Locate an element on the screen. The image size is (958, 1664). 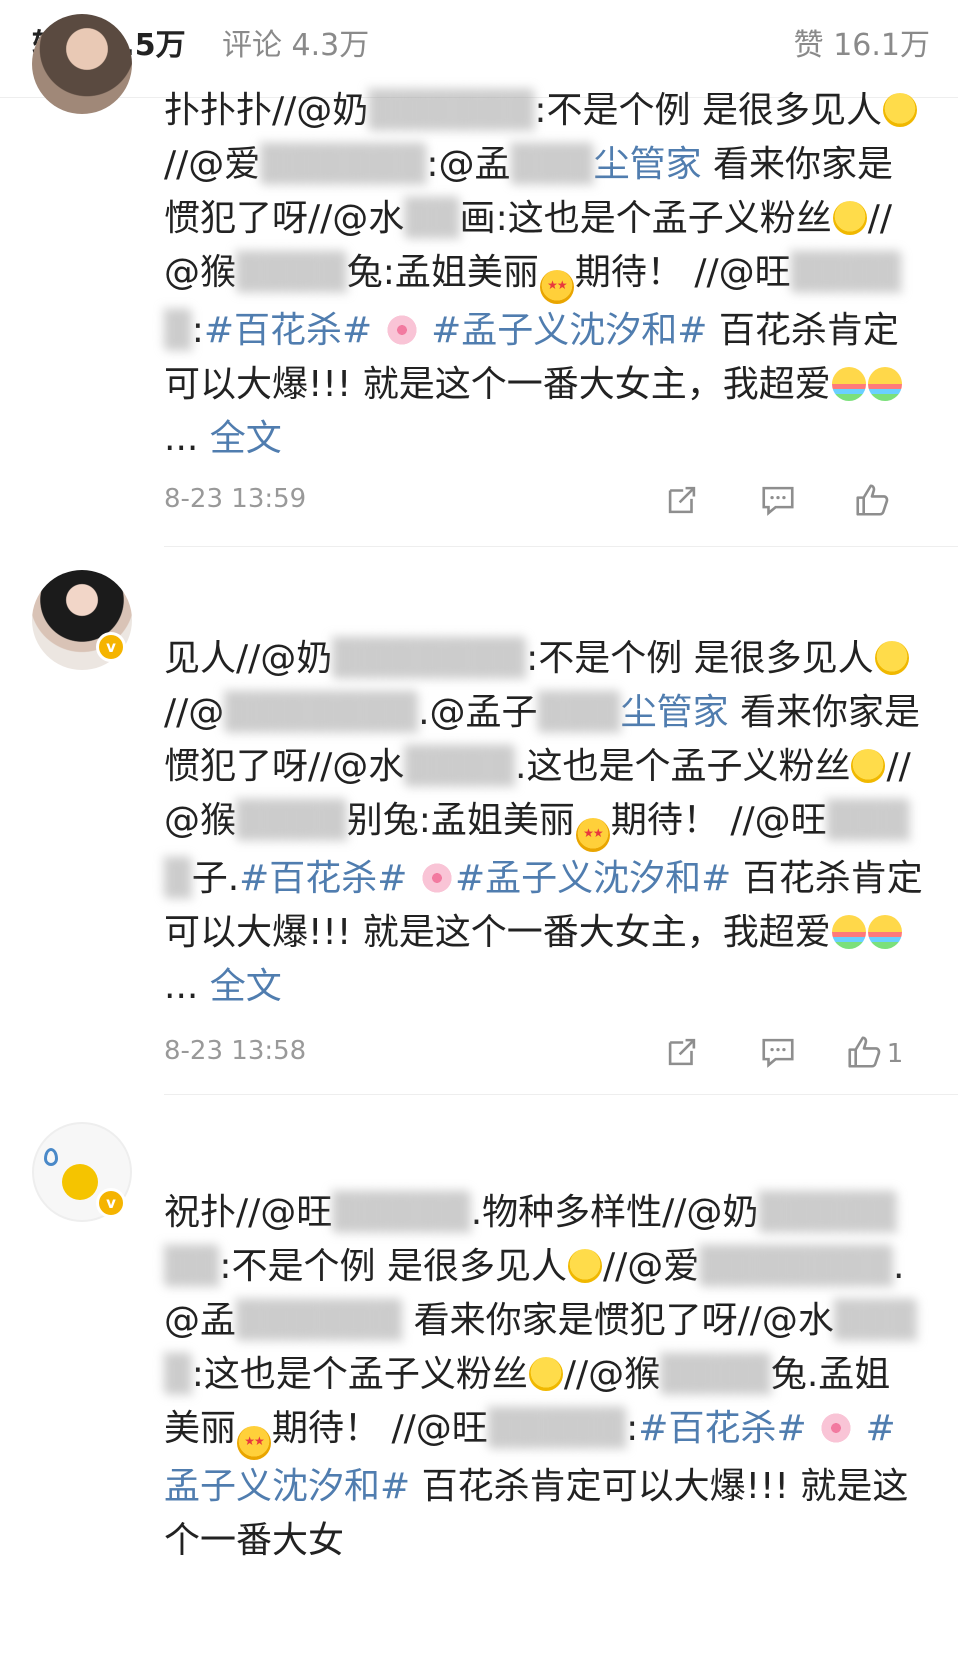
obscured-text: ▒▒ is located at coordinates (432, 218).